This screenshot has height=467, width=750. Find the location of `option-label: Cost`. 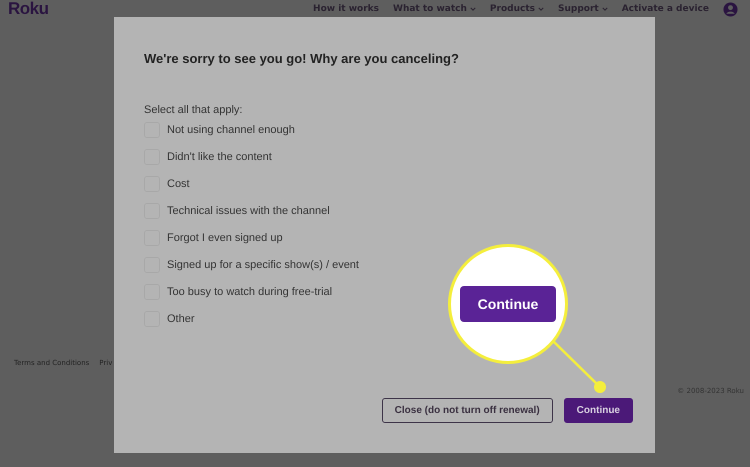

option-label: Cost is located at coordinates (178, 184).